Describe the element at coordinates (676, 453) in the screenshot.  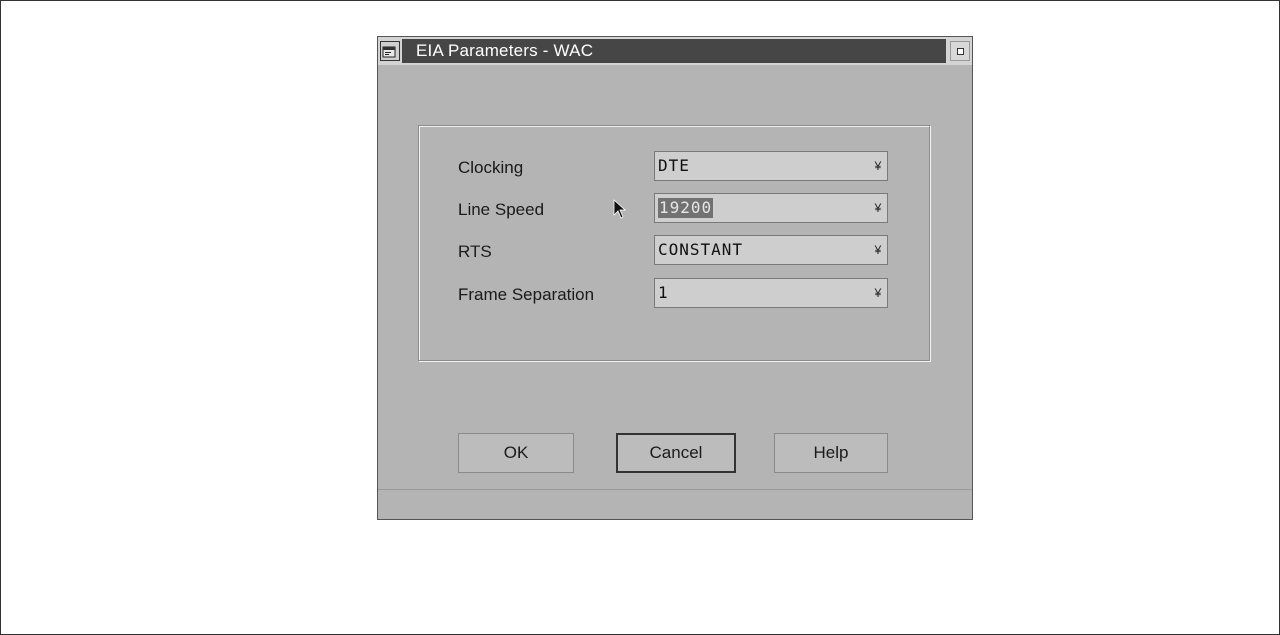
I see `cancel-button: Cancel` at that location.